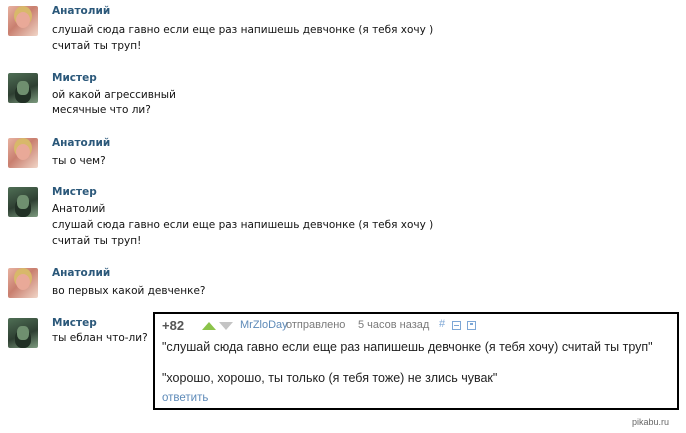 The image size is (686, 433). Describe the element at coordinates (442, 324) in the screenshot. I see `comment-link-hash: #` at that location.